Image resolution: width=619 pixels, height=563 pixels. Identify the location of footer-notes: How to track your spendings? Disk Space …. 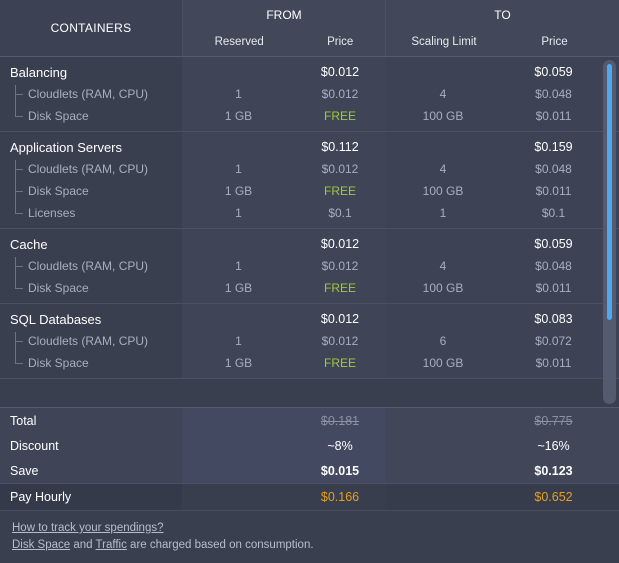
(309, 530).